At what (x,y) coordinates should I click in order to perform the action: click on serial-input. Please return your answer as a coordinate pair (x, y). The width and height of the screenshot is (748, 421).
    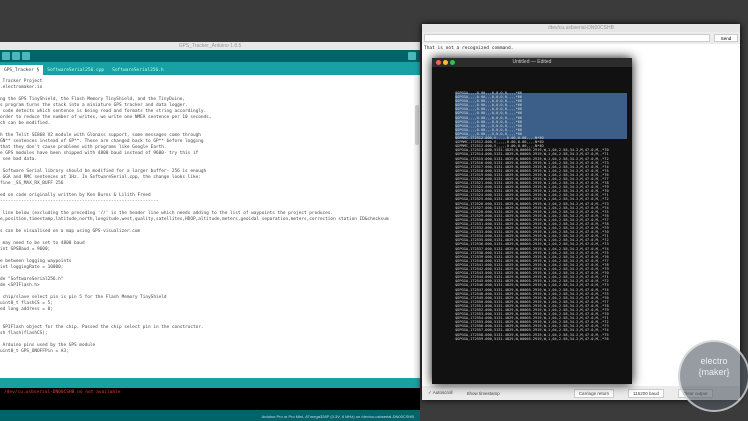
    Looking at the image, I should click on (567, 38).